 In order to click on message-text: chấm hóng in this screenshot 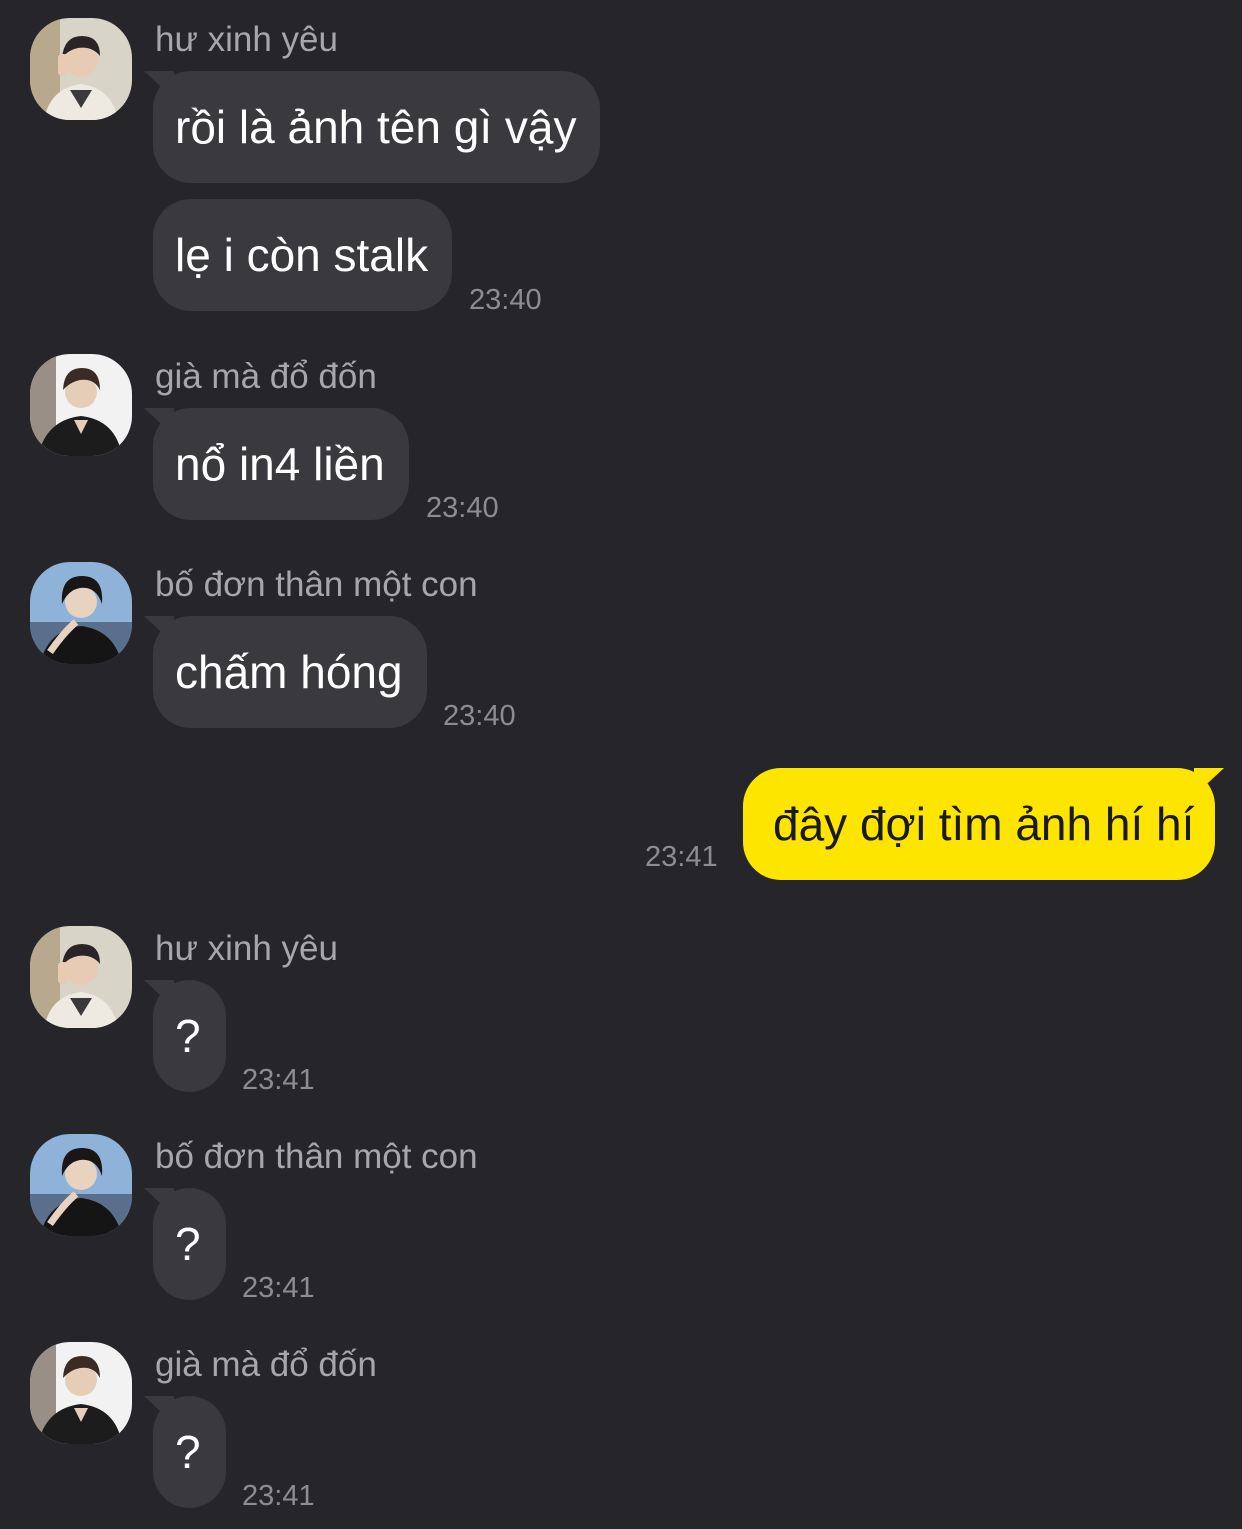, I will do `click(289, 672)`.